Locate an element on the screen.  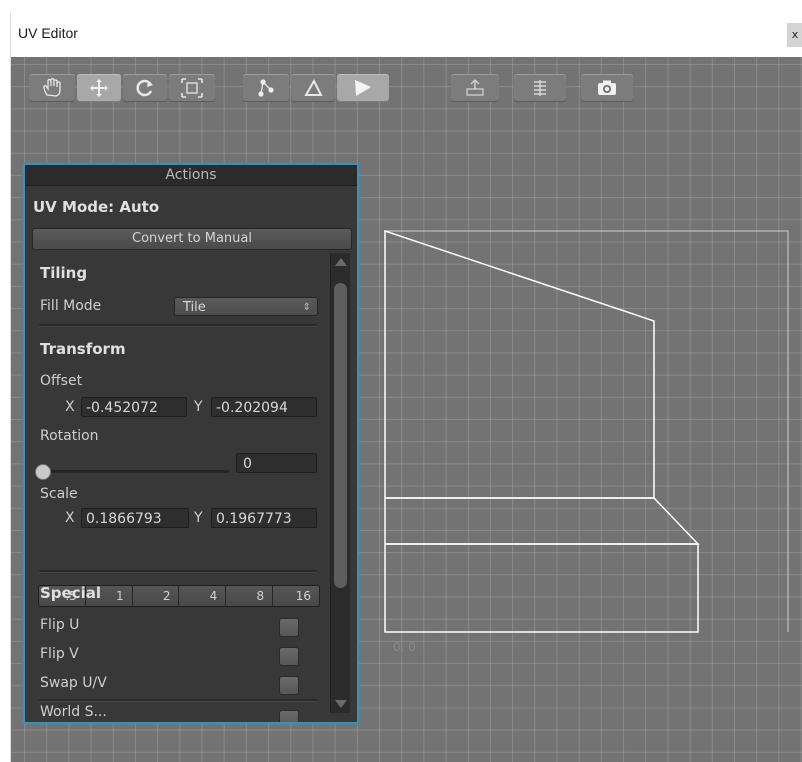
special-heading: Special is located at coordinates (71, 593).